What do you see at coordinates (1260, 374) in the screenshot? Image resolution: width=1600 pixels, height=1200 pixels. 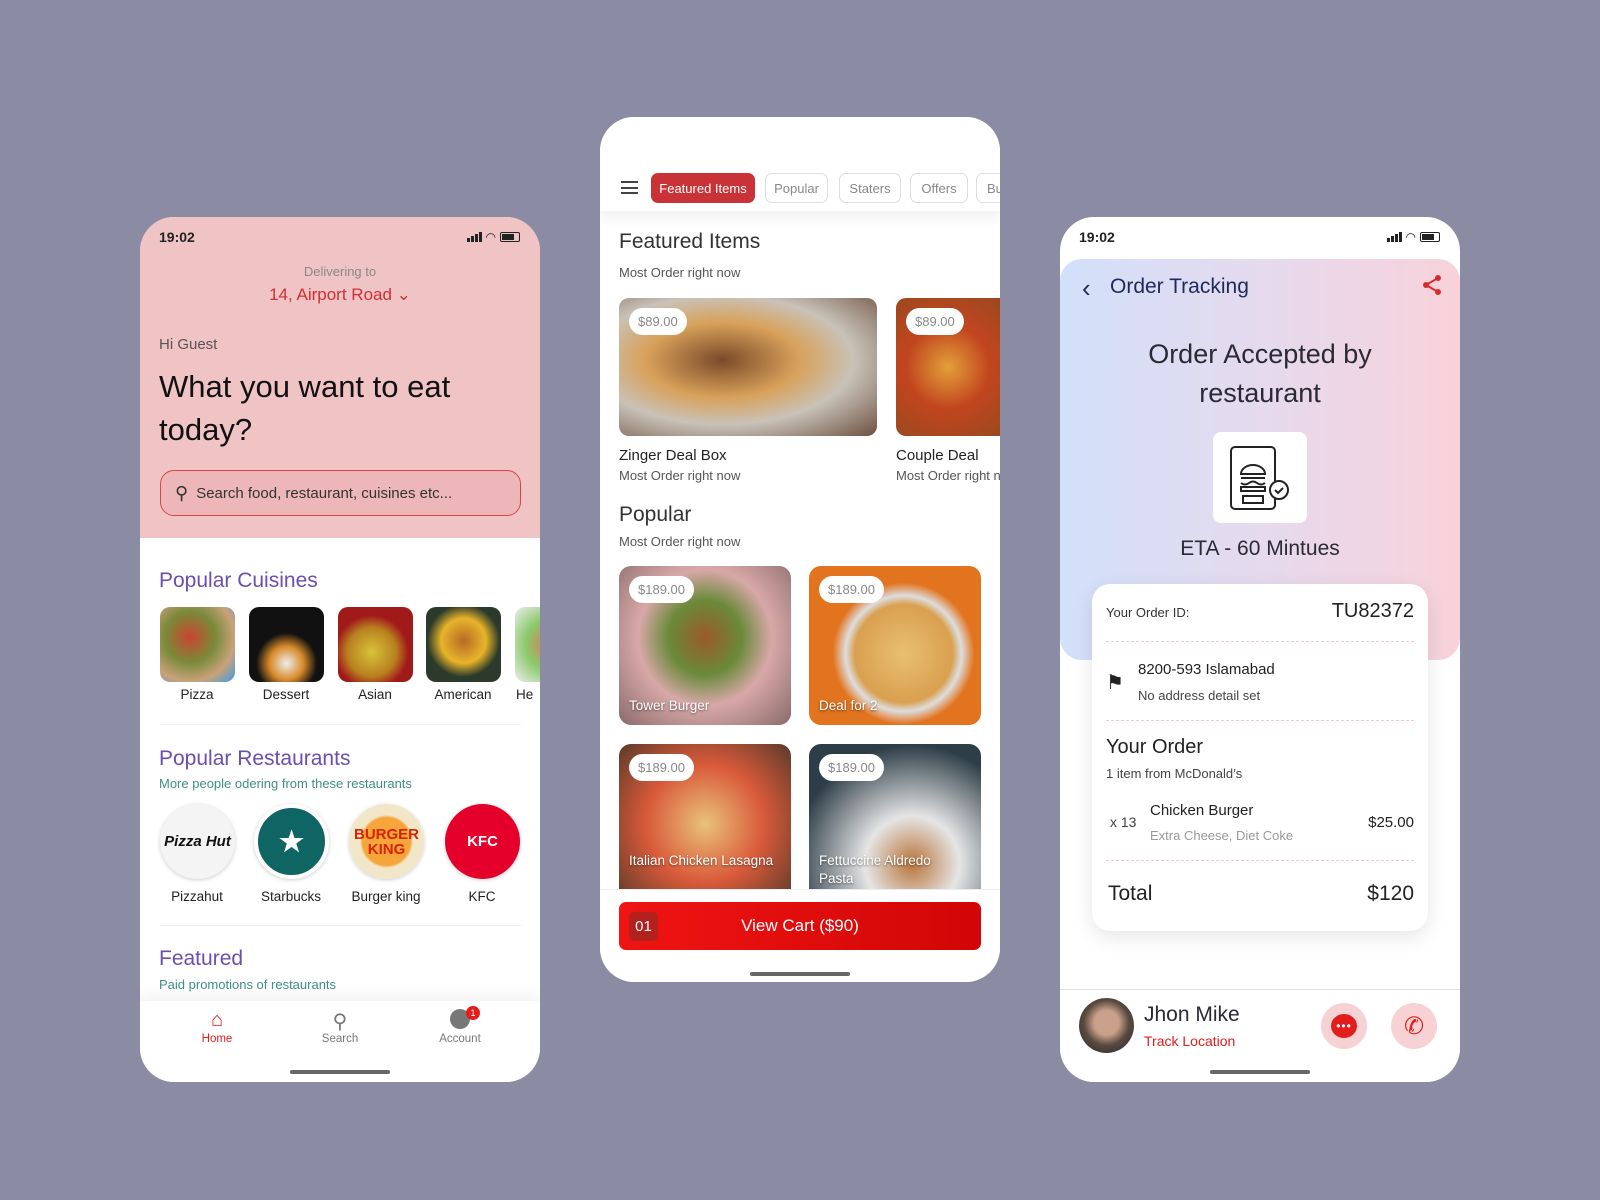 I see `order-status: Order Accepted by restaurant` at bounding box center [1260, 374].